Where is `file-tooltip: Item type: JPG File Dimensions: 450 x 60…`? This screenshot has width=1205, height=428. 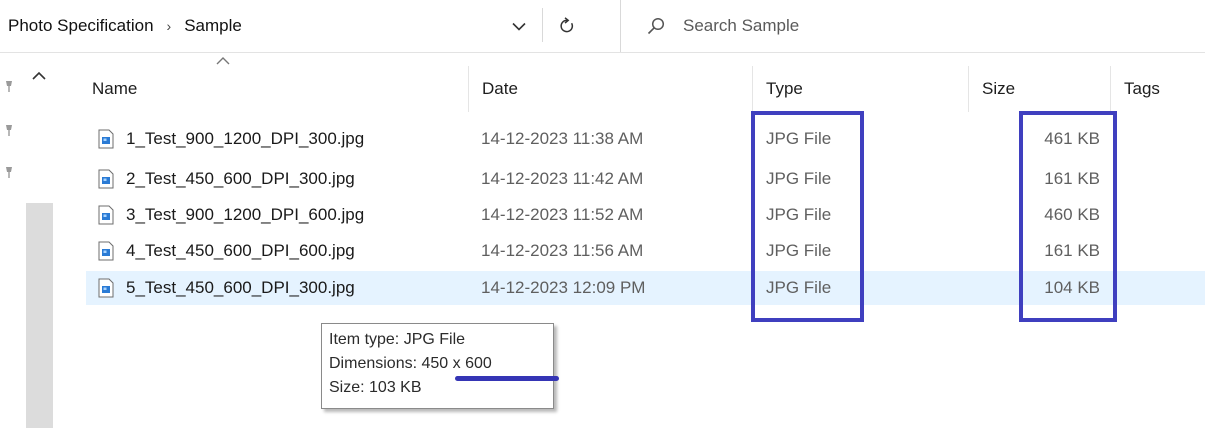 file-tooltip: Item type: JPG File Dimensions: 450 x 60… is located at coordinates (437, 366).